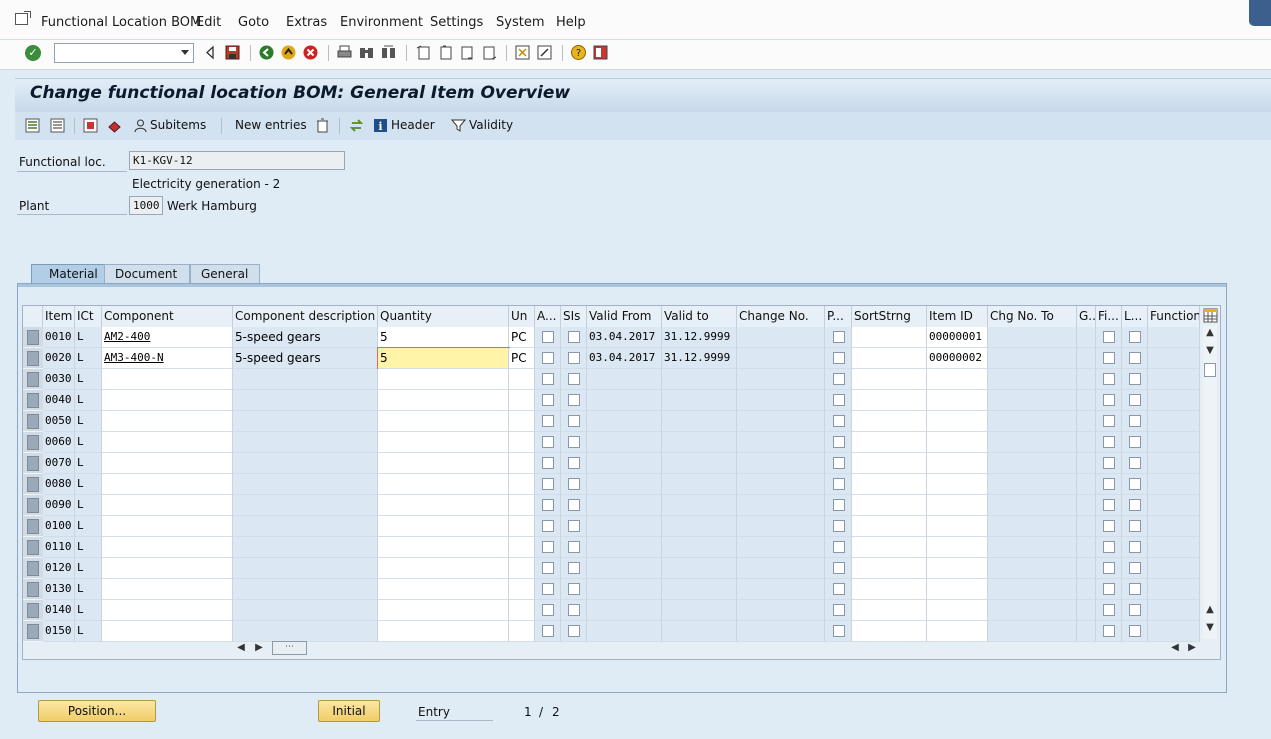 Image resolution: width=1271 pixels, height=739 pixels. Describe the element at coordinates (167, 337) in the screenshot. I see `cell-component: AM2-400` at that location.